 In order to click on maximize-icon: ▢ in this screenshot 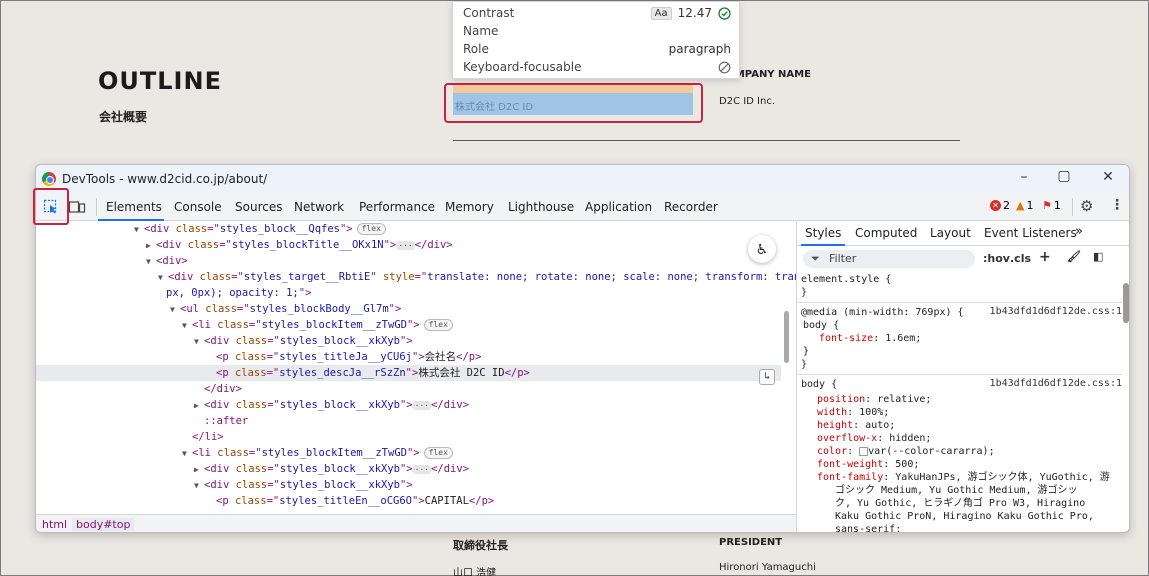, I will do `click(1064, 176)`.